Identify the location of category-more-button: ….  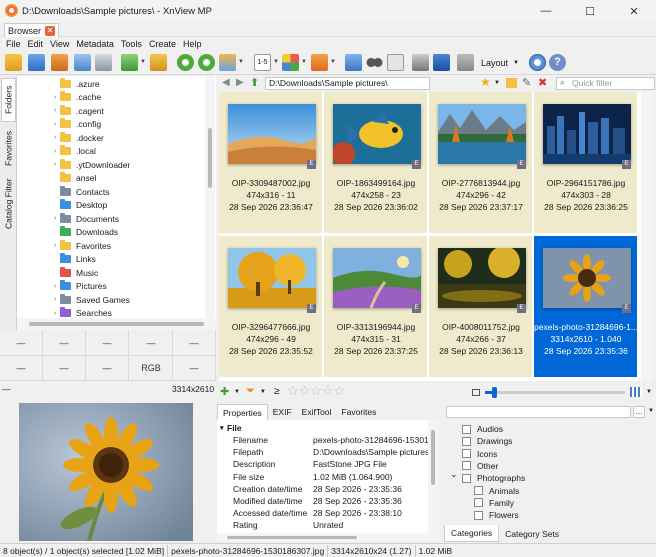
(639, 412).